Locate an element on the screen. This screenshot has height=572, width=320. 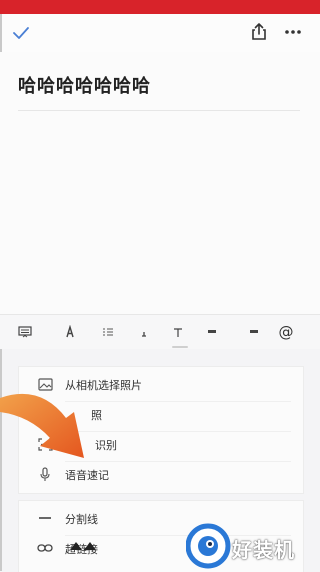
mention-icon: @ is located at coordinates (286, 332).